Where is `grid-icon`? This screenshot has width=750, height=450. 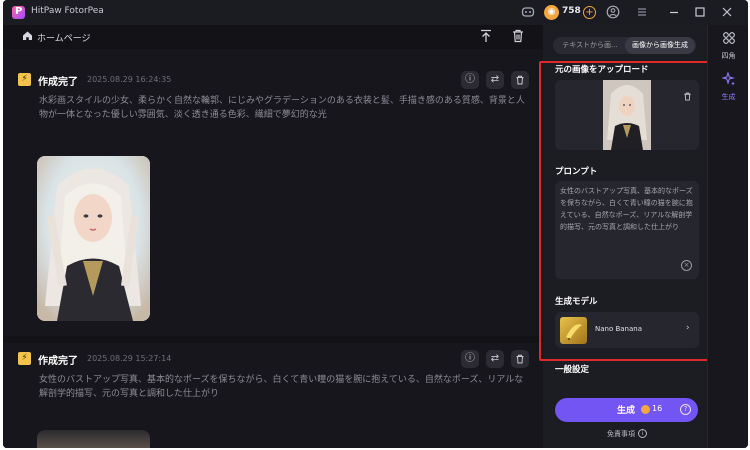 grid-icon is located at coordinates (728, 40).